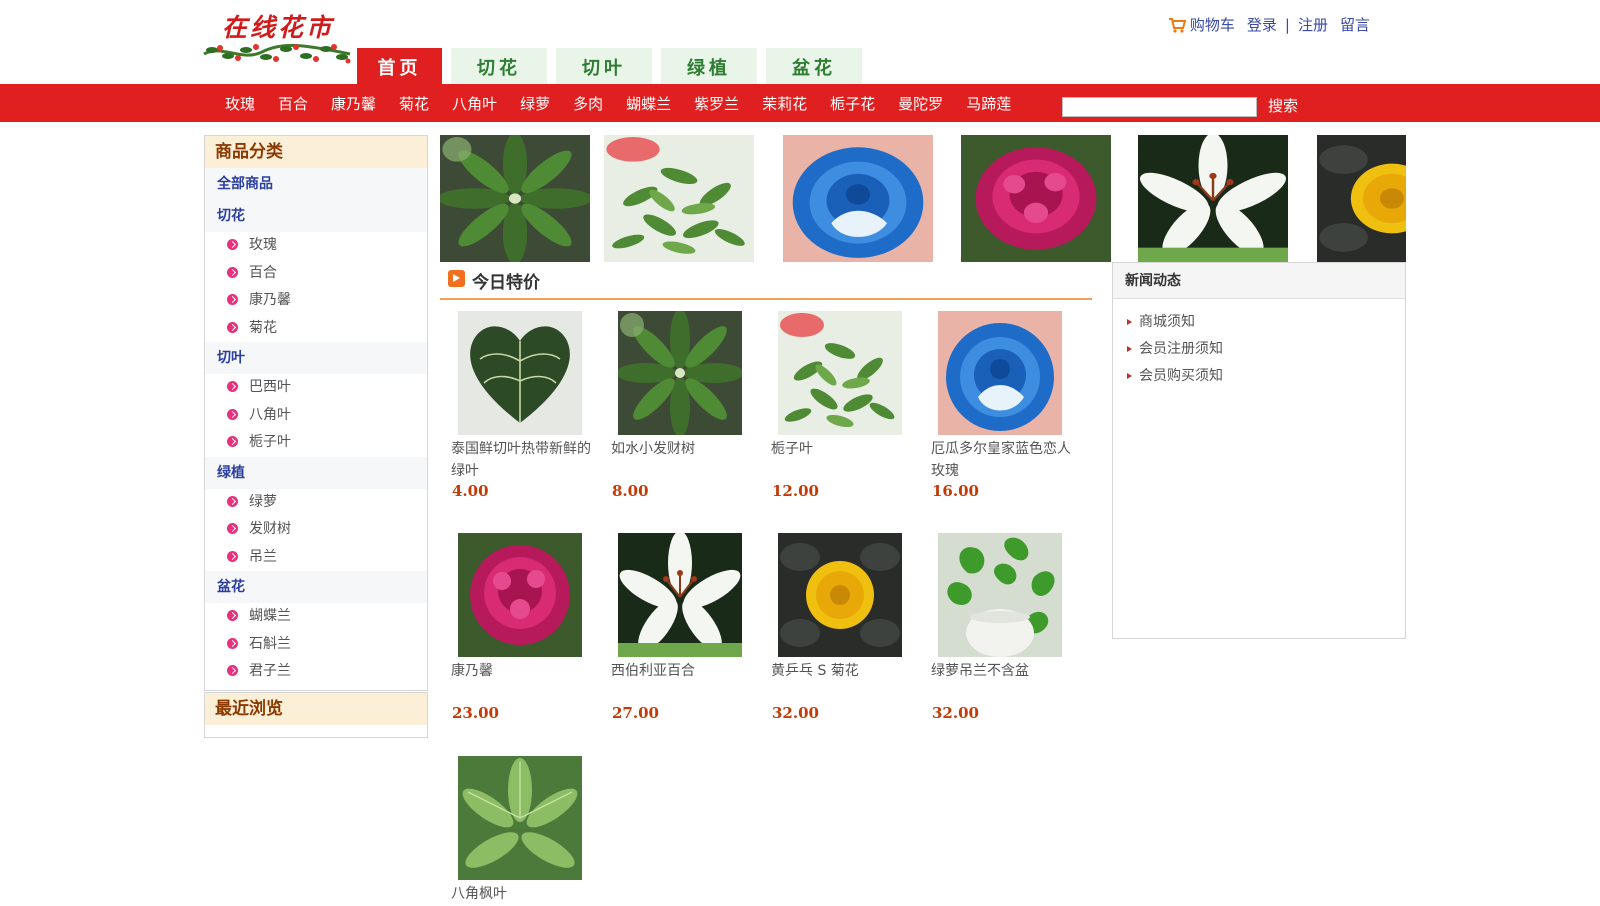  I want to click on nav-item-fatsia: 八角叶, so click(474, 103).